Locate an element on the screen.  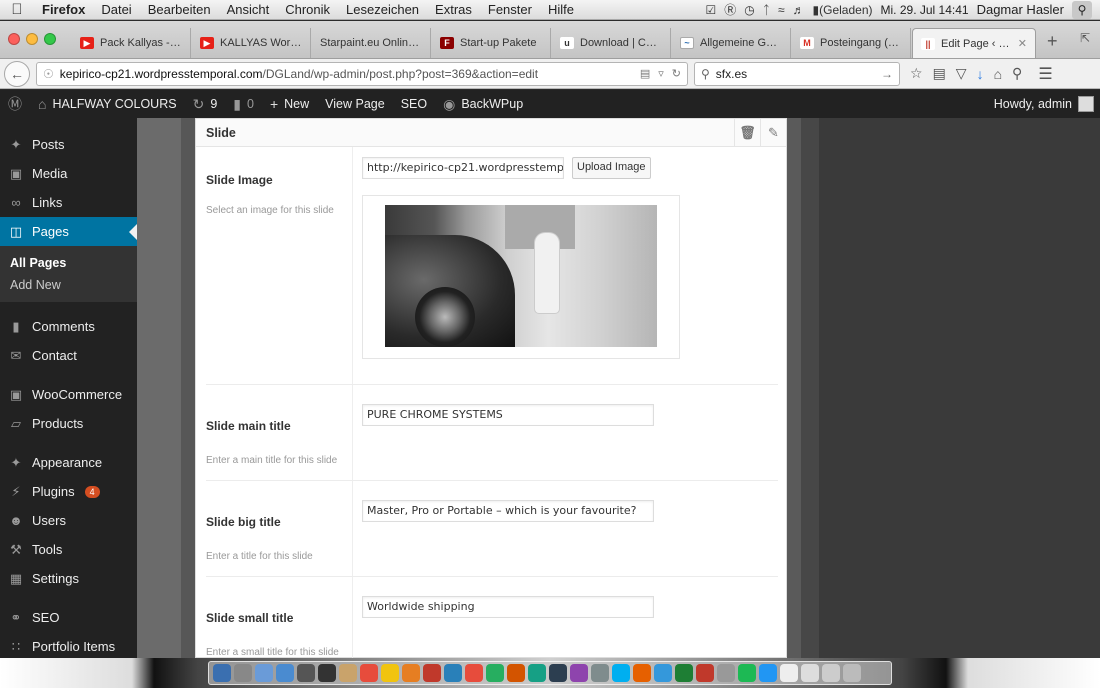
sidebar-item-tools: ⚒ Tools is located at coordinates (68, 549).